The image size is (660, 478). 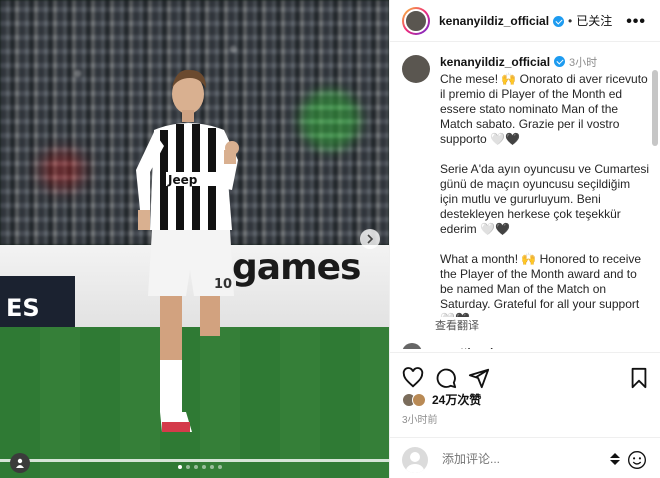 What do you see at coordinates (413, 378) in the screenshot?
I see `heart-icon` at bounding box center [413, 378].